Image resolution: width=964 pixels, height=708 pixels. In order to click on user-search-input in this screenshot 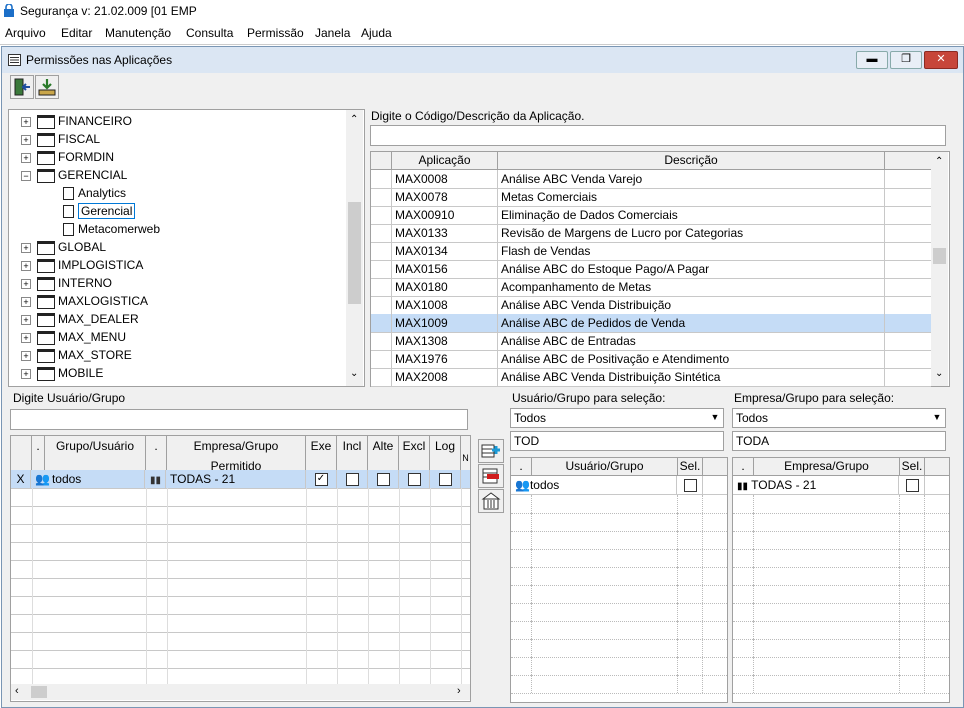, I will do `click(239, 419)`.